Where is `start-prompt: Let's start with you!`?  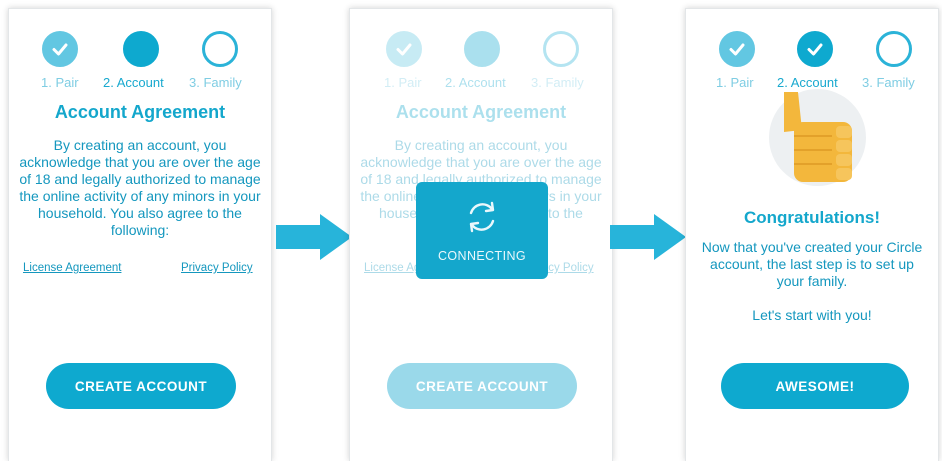 start-prompt: Let's start with you! is located at coordinates (812, 315).